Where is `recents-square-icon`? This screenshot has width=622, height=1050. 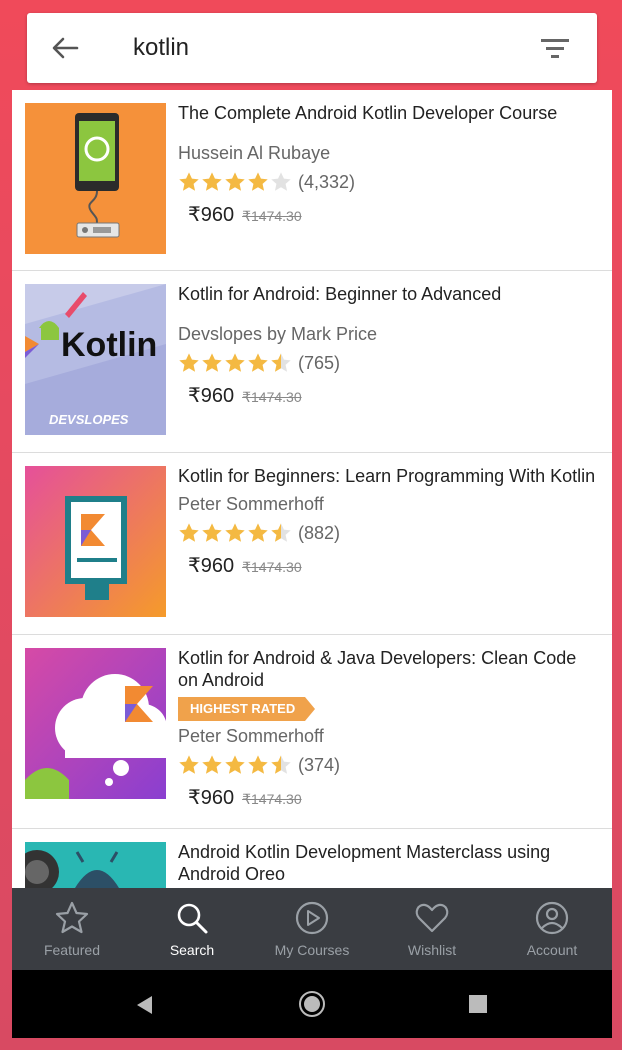
recents-square-icon is located at coordinates (478, 1004).